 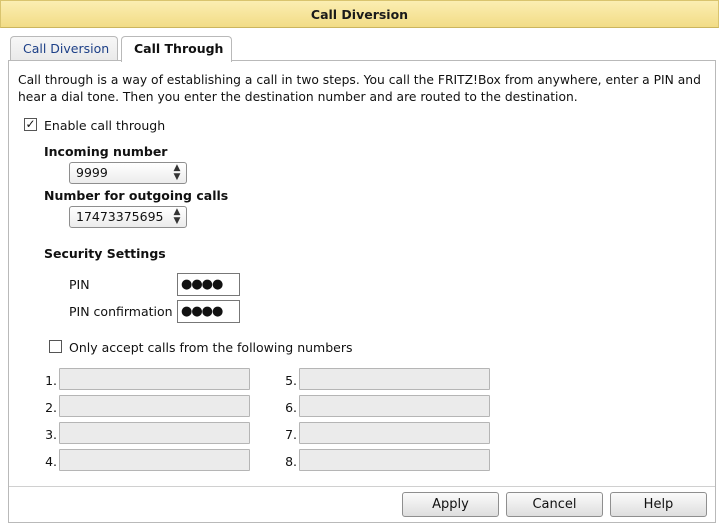 What do you see at coordinates (176, 49) in the screenshot?
I see `tab-call-through: Call Through` at bounding box center [176, 49].